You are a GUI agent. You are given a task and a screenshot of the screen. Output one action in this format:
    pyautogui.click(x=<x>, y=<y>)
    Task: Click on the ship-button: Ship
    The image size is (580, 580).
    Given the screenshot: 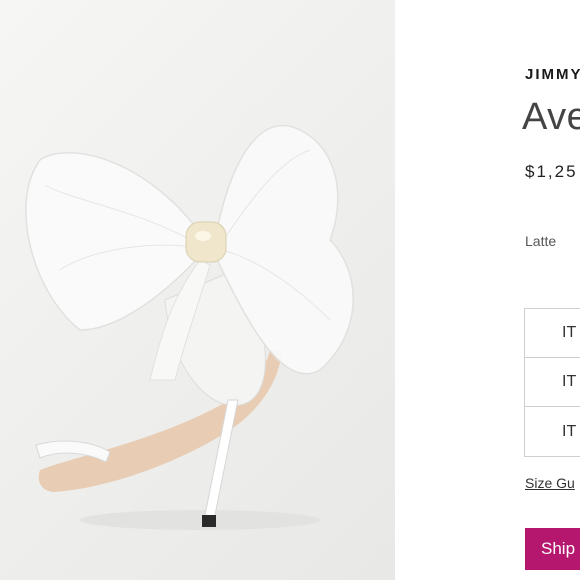 What is the action you would take?
    pyautogui.click(x=552, y=549)
    